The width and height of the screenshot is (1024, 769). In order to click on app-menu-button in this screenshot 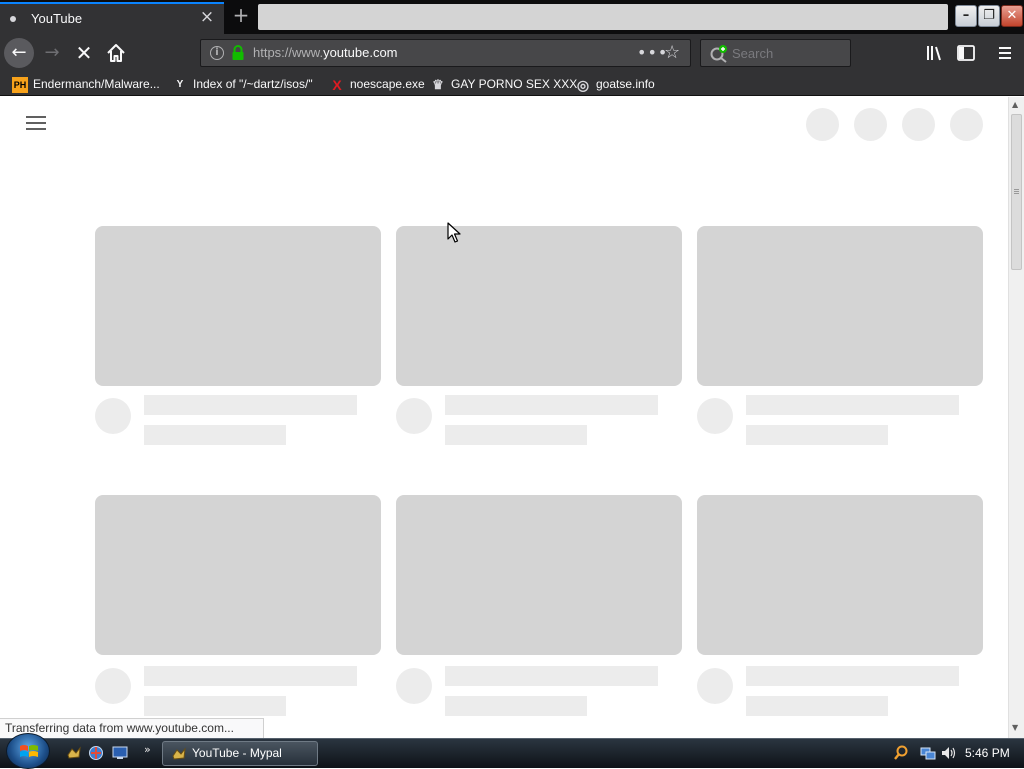, I will do `click(1005, 53)`.